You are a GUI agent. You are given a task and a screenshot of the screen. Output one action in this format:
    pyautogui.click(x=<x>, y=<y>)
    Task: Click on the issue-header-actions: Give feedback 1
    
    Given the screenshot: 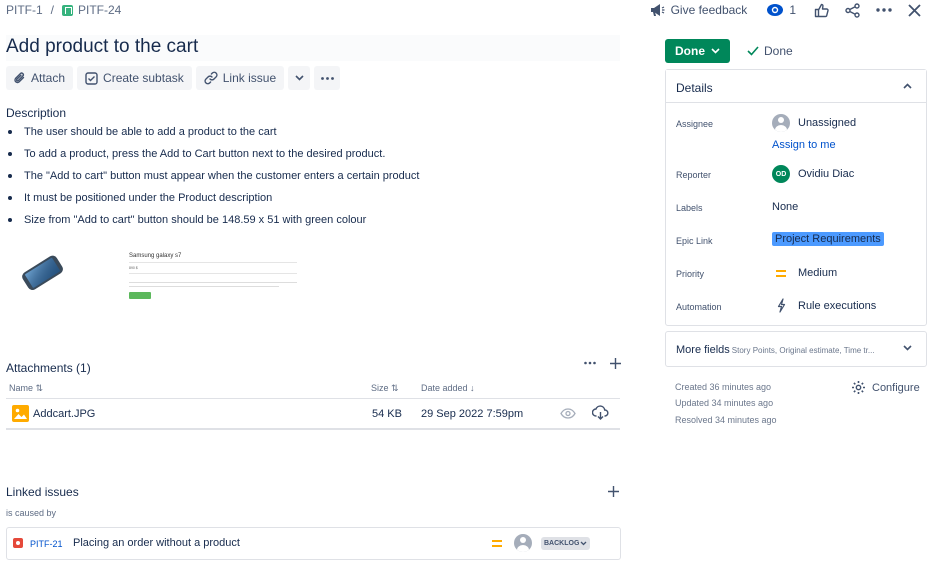 What is the action you would take?
    pyautogui.click(x=785, y=10)
    